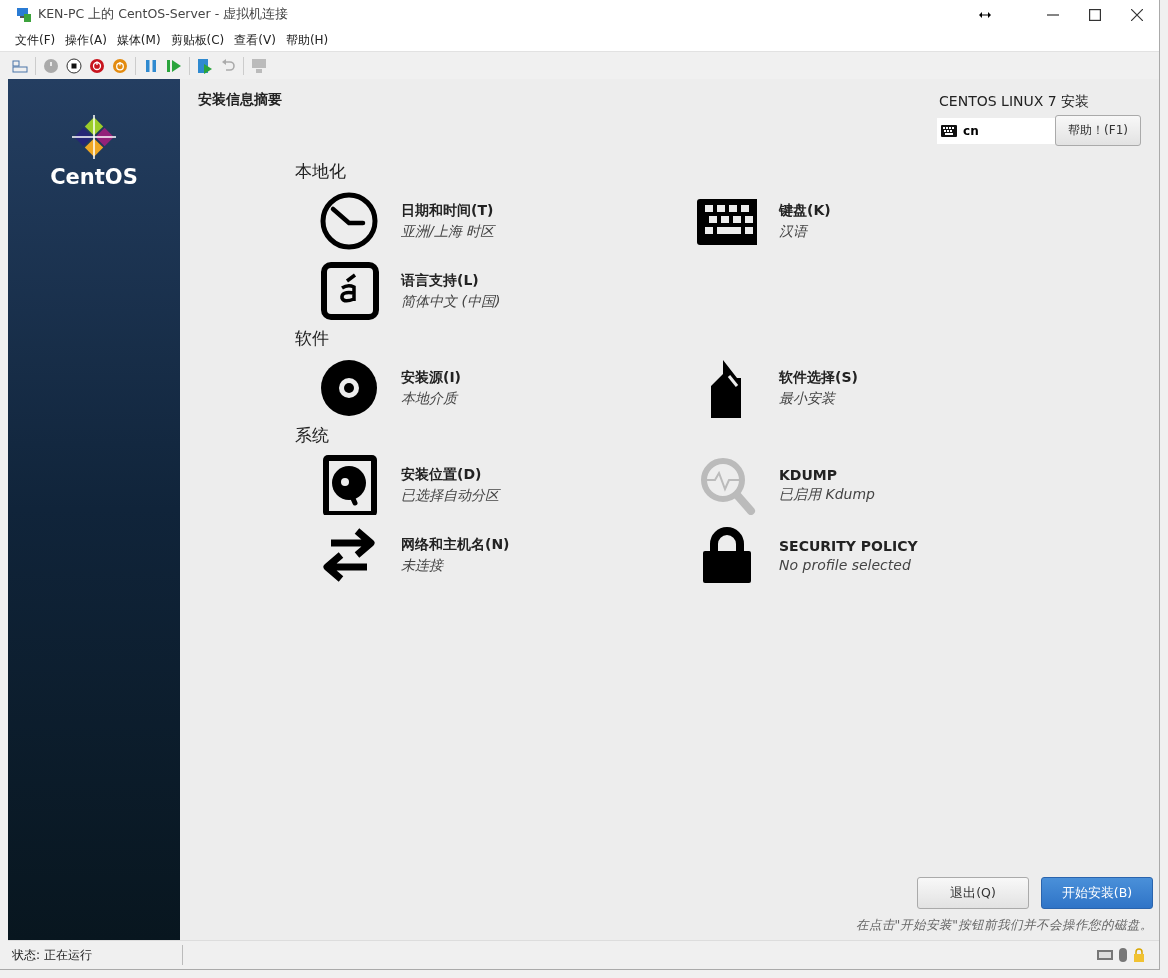 The height and width of the screenshot is (978, 1168). Describe the element at coordinates (95, 955) in the screenshot. I see `status-text: 状态: 正在运行` at that location.